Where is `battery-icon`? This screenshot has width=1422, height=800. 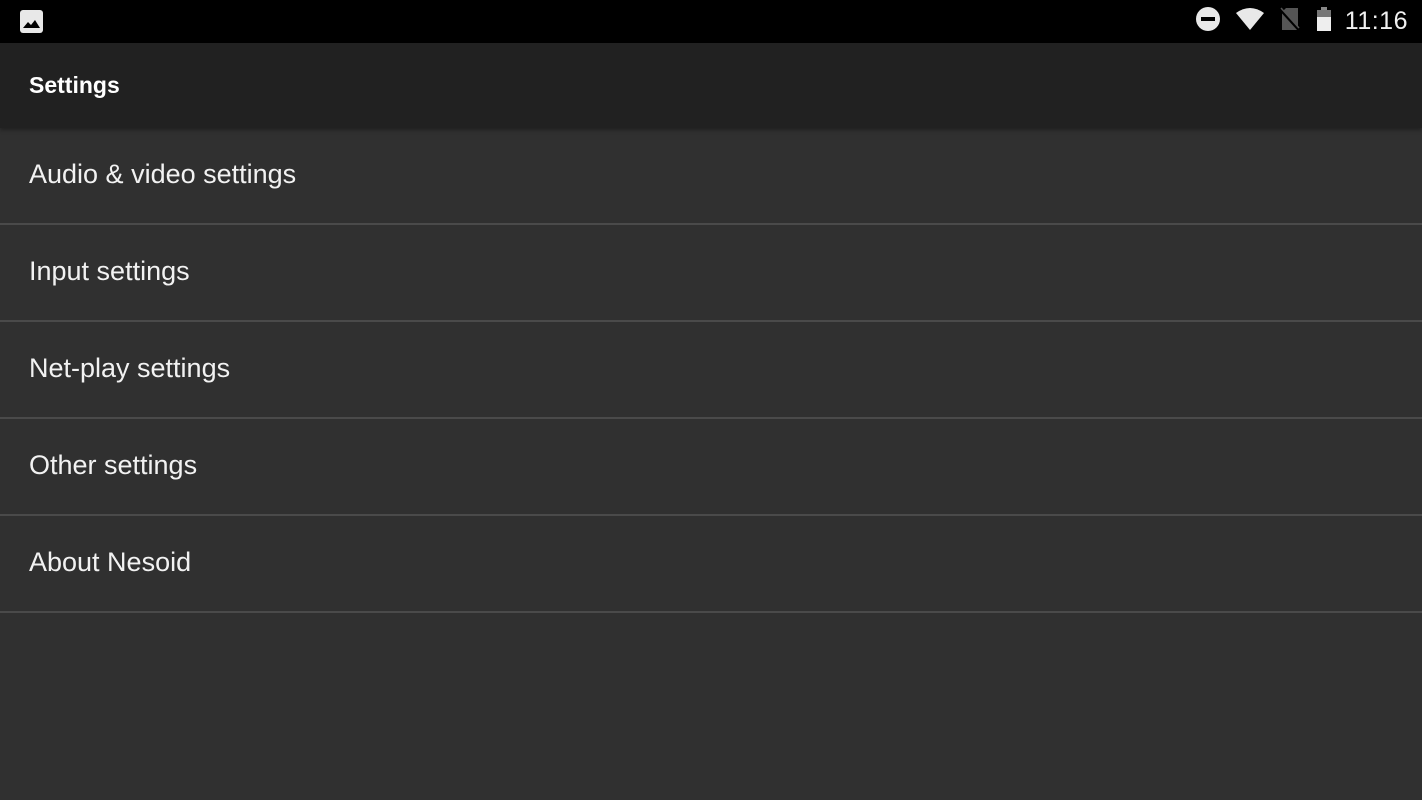 battery-icon is located at coordinates (1324, 21).